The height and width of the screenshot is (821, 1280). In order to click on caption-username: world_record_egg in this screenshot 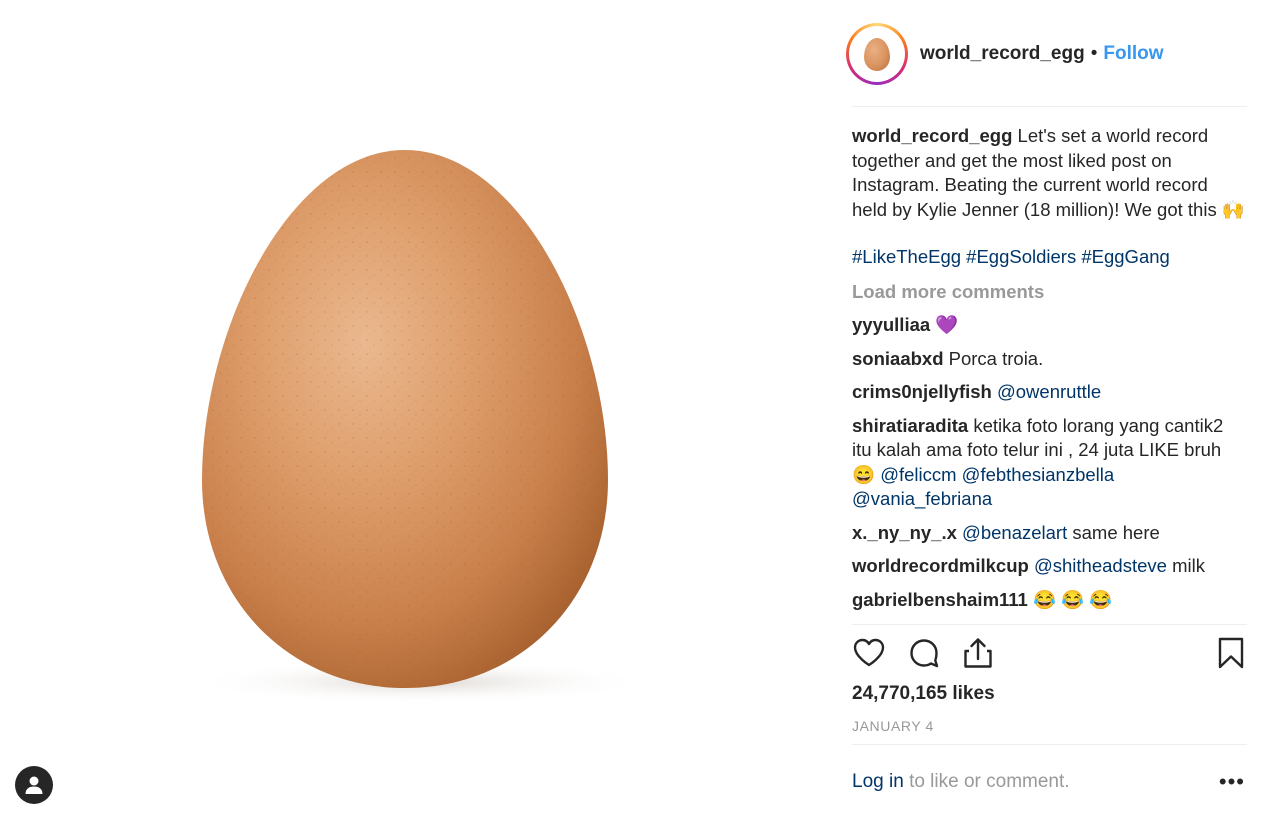, I will do `click(932, 135)`.